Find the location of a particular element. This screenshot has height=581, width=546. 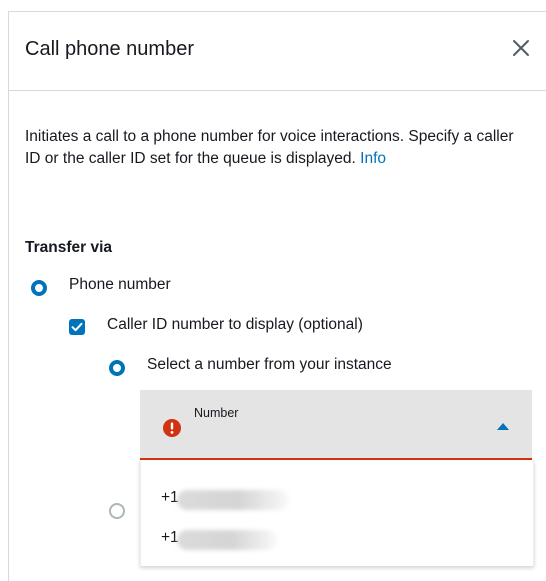

info-link: Info is located at coordinates (373, 158).